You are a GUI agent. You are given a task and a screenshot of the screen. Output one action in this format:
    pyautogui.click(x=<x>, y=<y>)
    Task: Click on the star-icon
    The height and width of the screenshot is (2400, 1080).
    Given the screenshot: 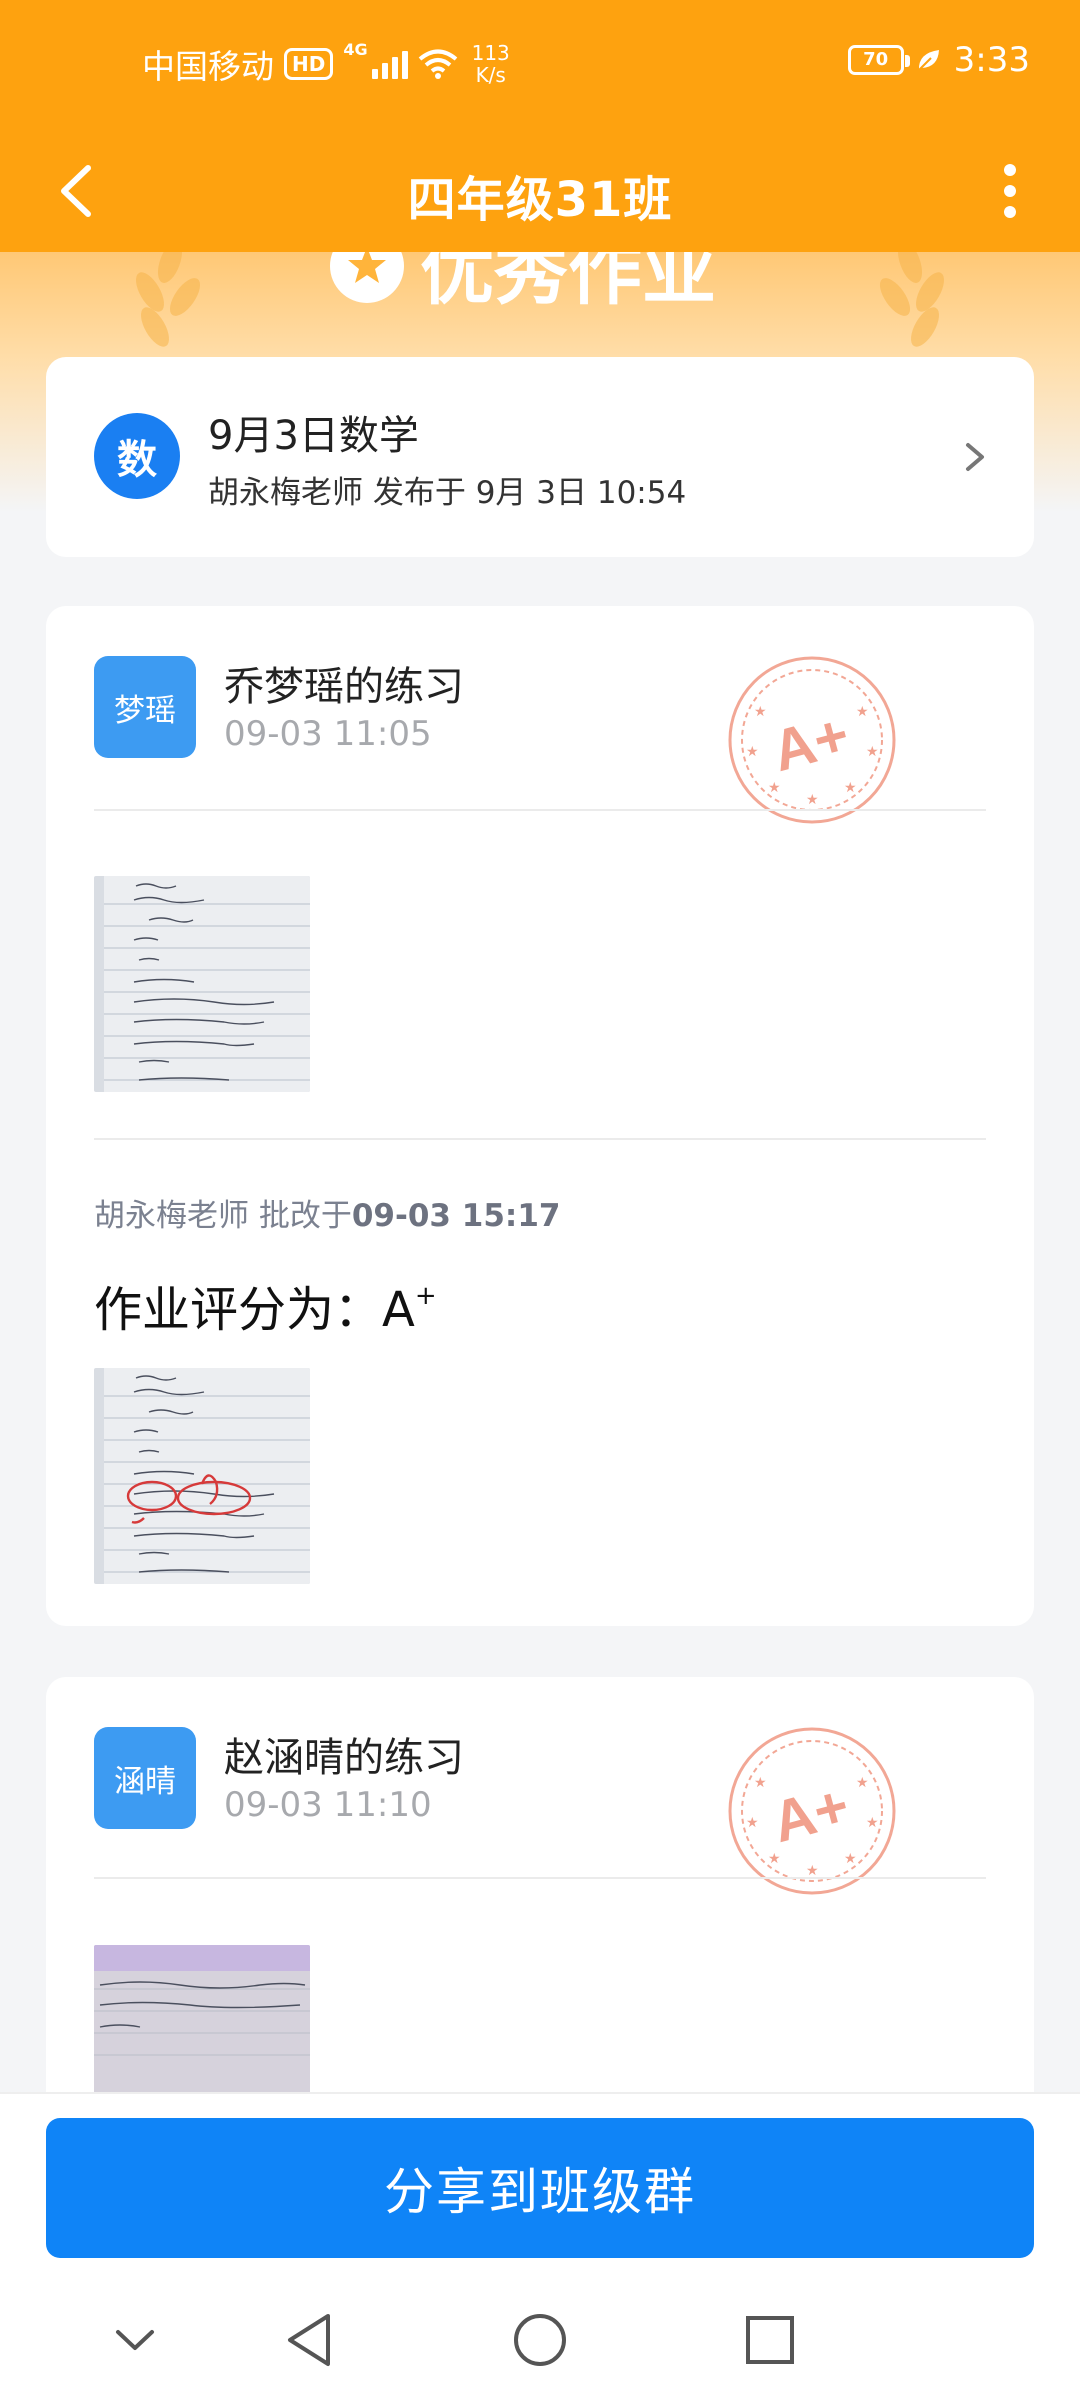 What is the action you would take?
    pyautogui.click(x=367, y=277)
    